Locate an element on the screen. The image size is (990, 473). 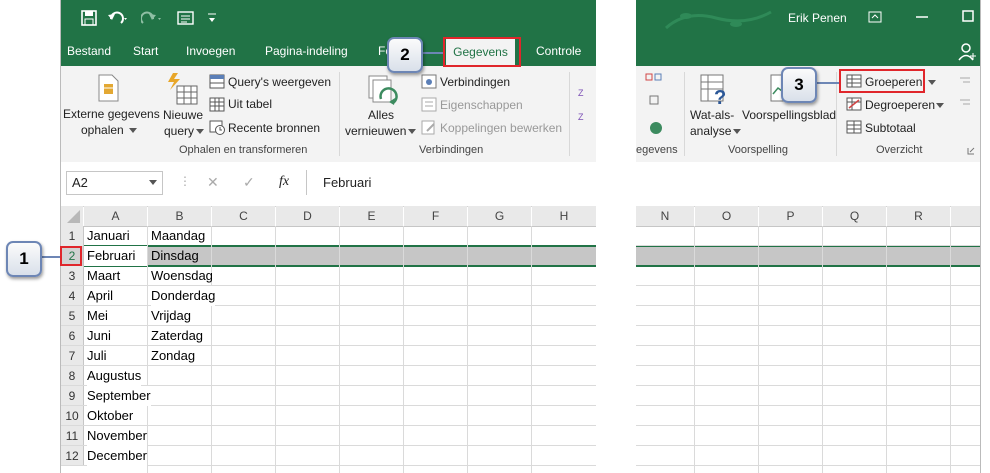
cell-a11: November is located at coordinates (117, 436).